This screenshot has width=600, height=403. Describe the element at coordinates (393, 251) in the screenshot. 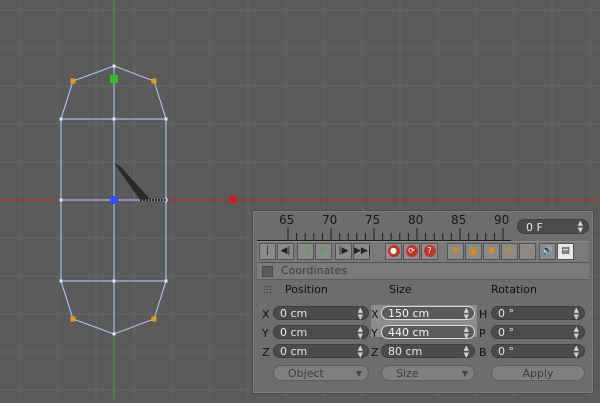

I see `record-active-objects-icon: ●` at that location.